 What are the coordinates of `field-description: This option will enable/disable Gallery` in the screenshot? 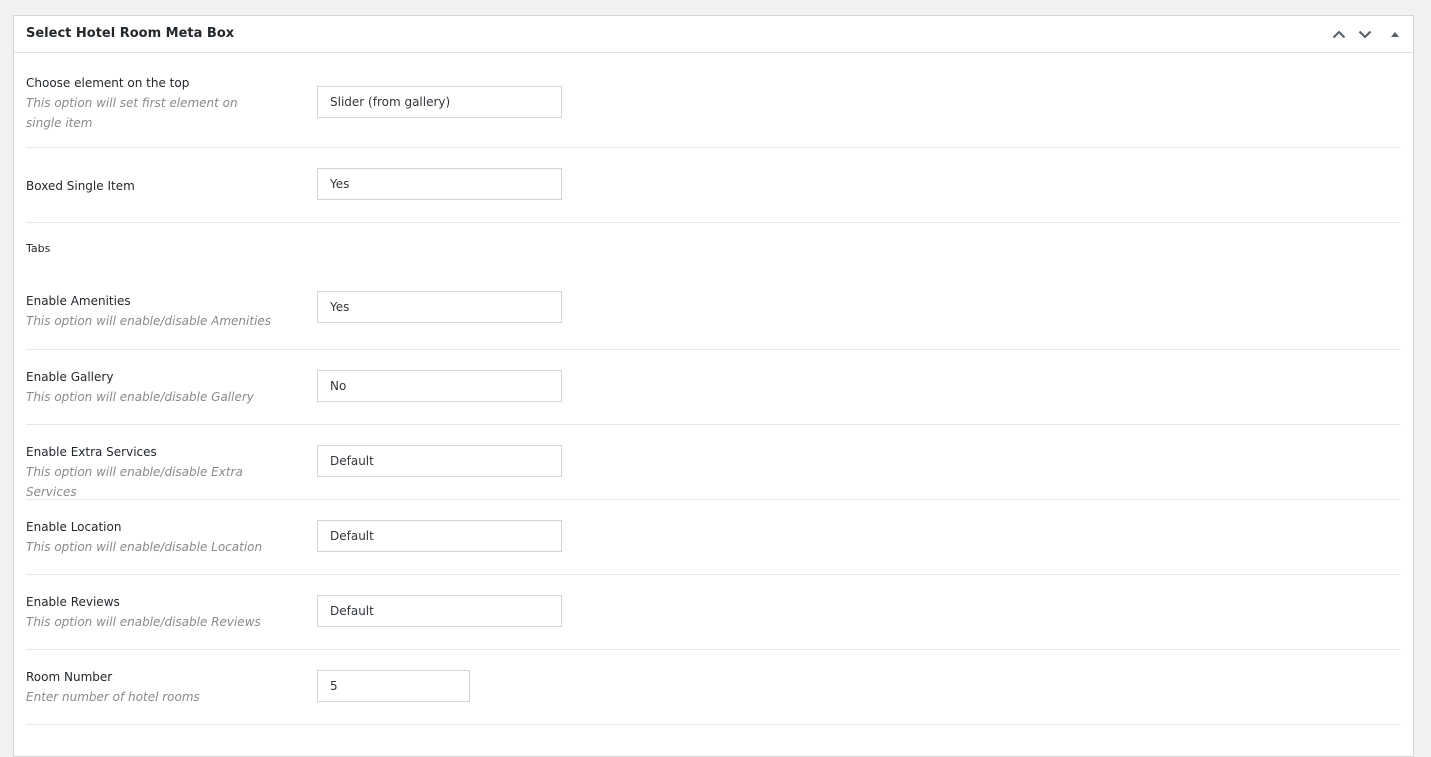 It's located at (140, 397).